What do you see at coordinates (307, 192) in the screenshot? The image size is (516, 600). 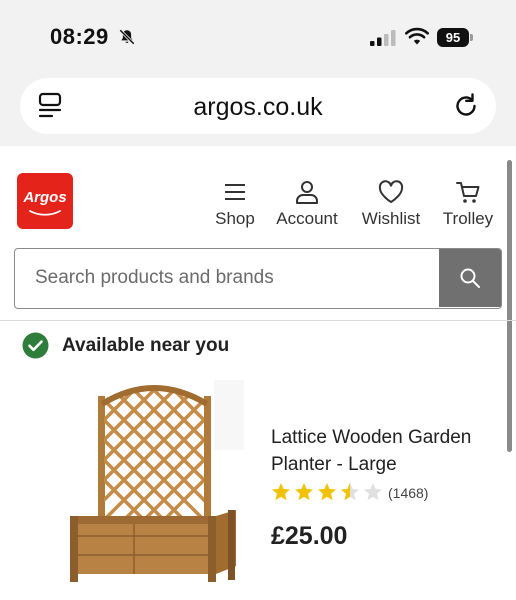 I see `account-icon` at bounding box center [307, 192].